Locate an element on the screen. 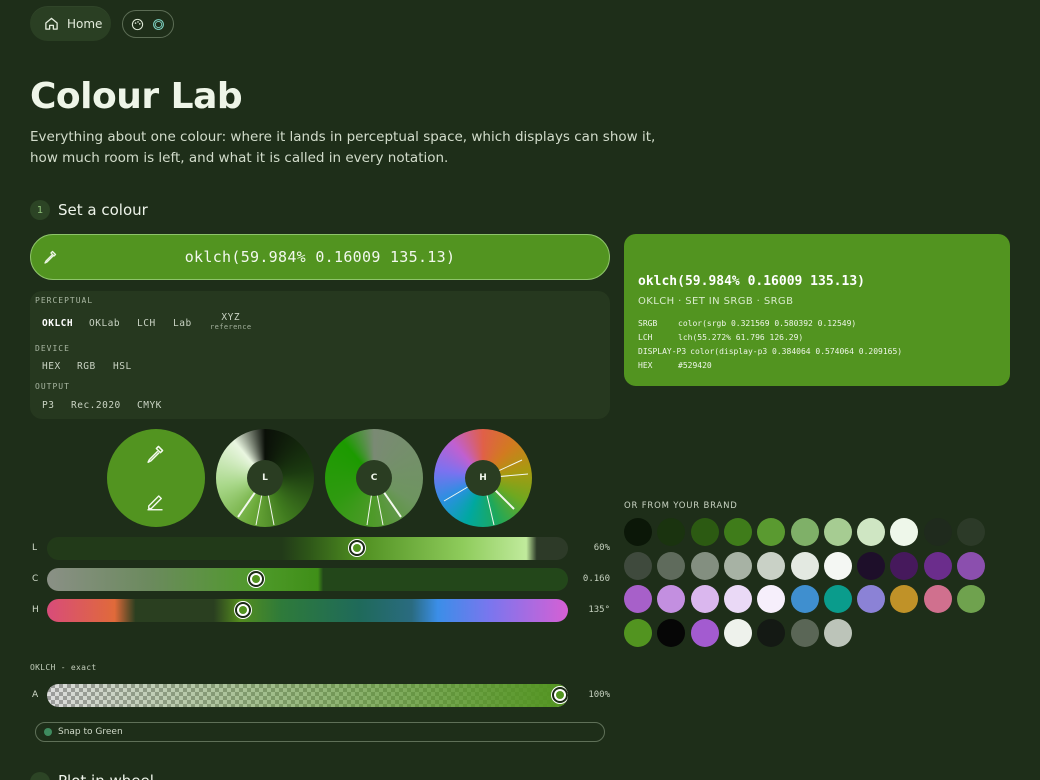 The width and height of the screenshot is (1040, 780). step-number: 1 is located at coordinates (40, 210).